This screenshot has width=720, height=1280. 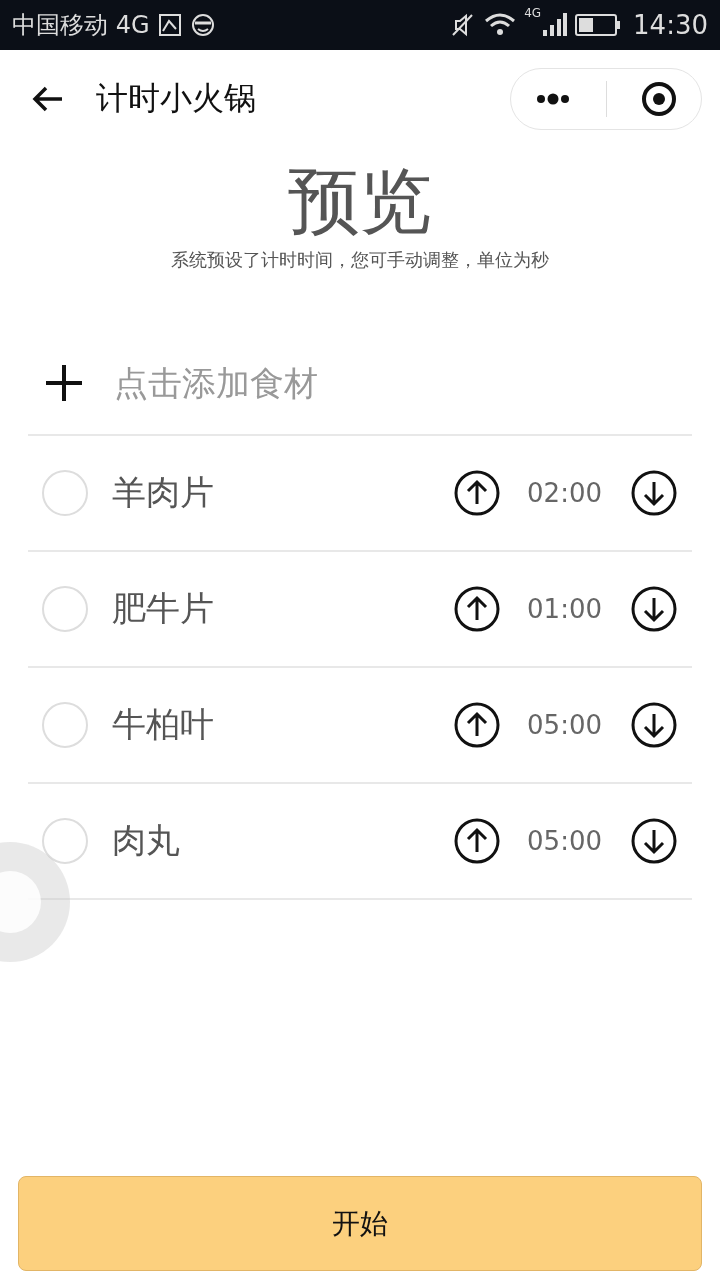 I want to click on wifi-icon, so click(x=500, y=25).